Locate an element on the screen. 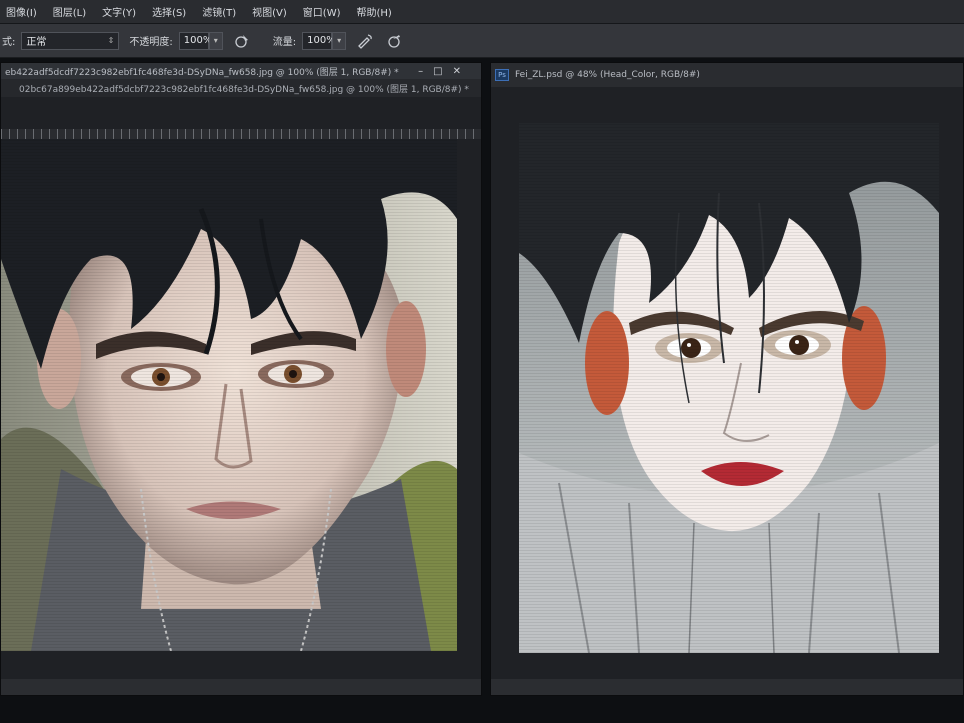  doc-left-window-controls: – □ ✕ is located at coordinates (439, 71).